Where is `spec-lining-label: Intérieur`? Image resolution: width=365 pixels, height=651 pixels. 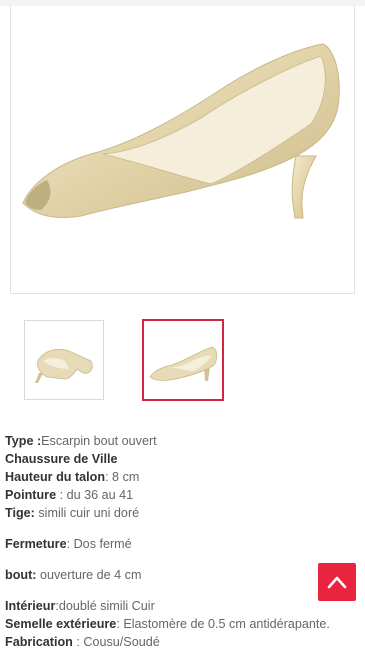 spec-lining-label: Intérieur is located at coordinates (30, 606).